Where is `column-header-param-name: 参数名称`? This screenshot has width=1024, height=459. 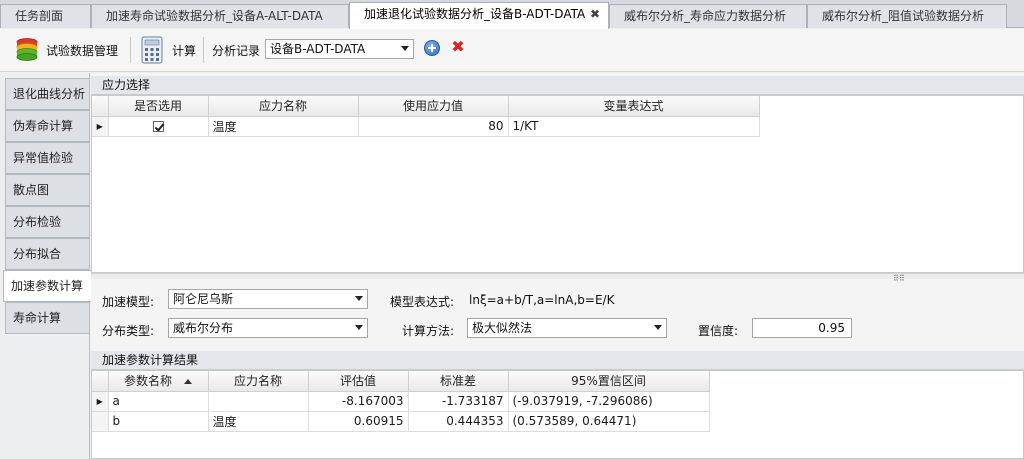 column-header-param-name: 参数名称 is located at coordinates (158, 381).